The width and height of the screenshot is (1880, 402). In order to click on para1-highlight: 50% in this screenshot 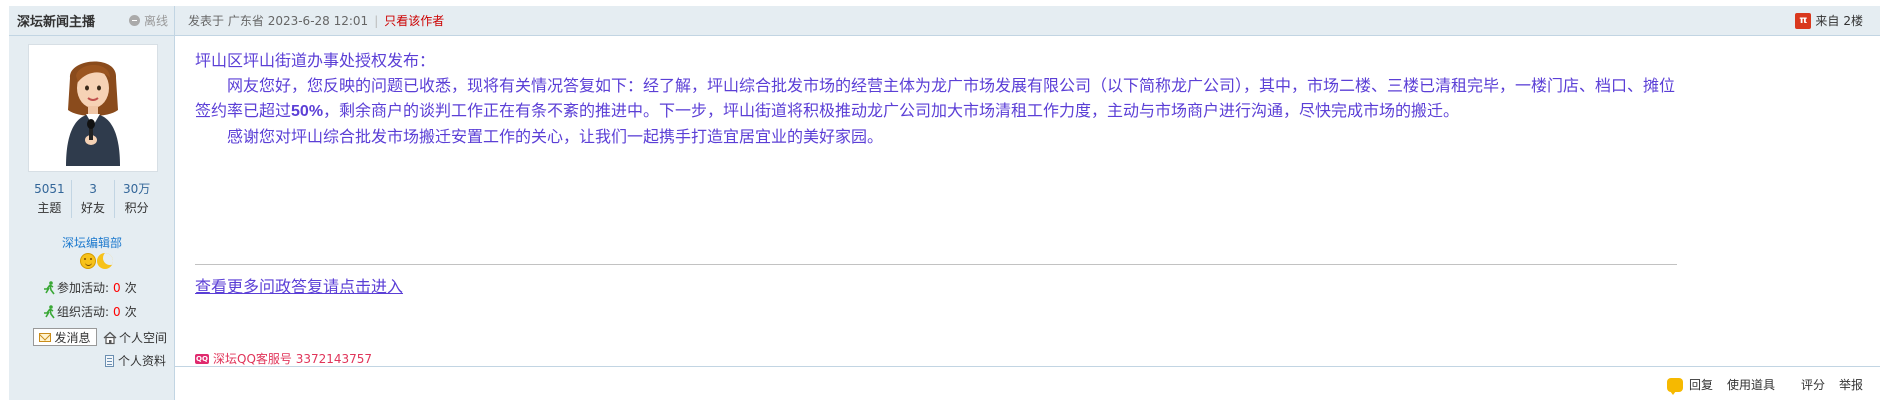, I will do `click(307, 111)`.